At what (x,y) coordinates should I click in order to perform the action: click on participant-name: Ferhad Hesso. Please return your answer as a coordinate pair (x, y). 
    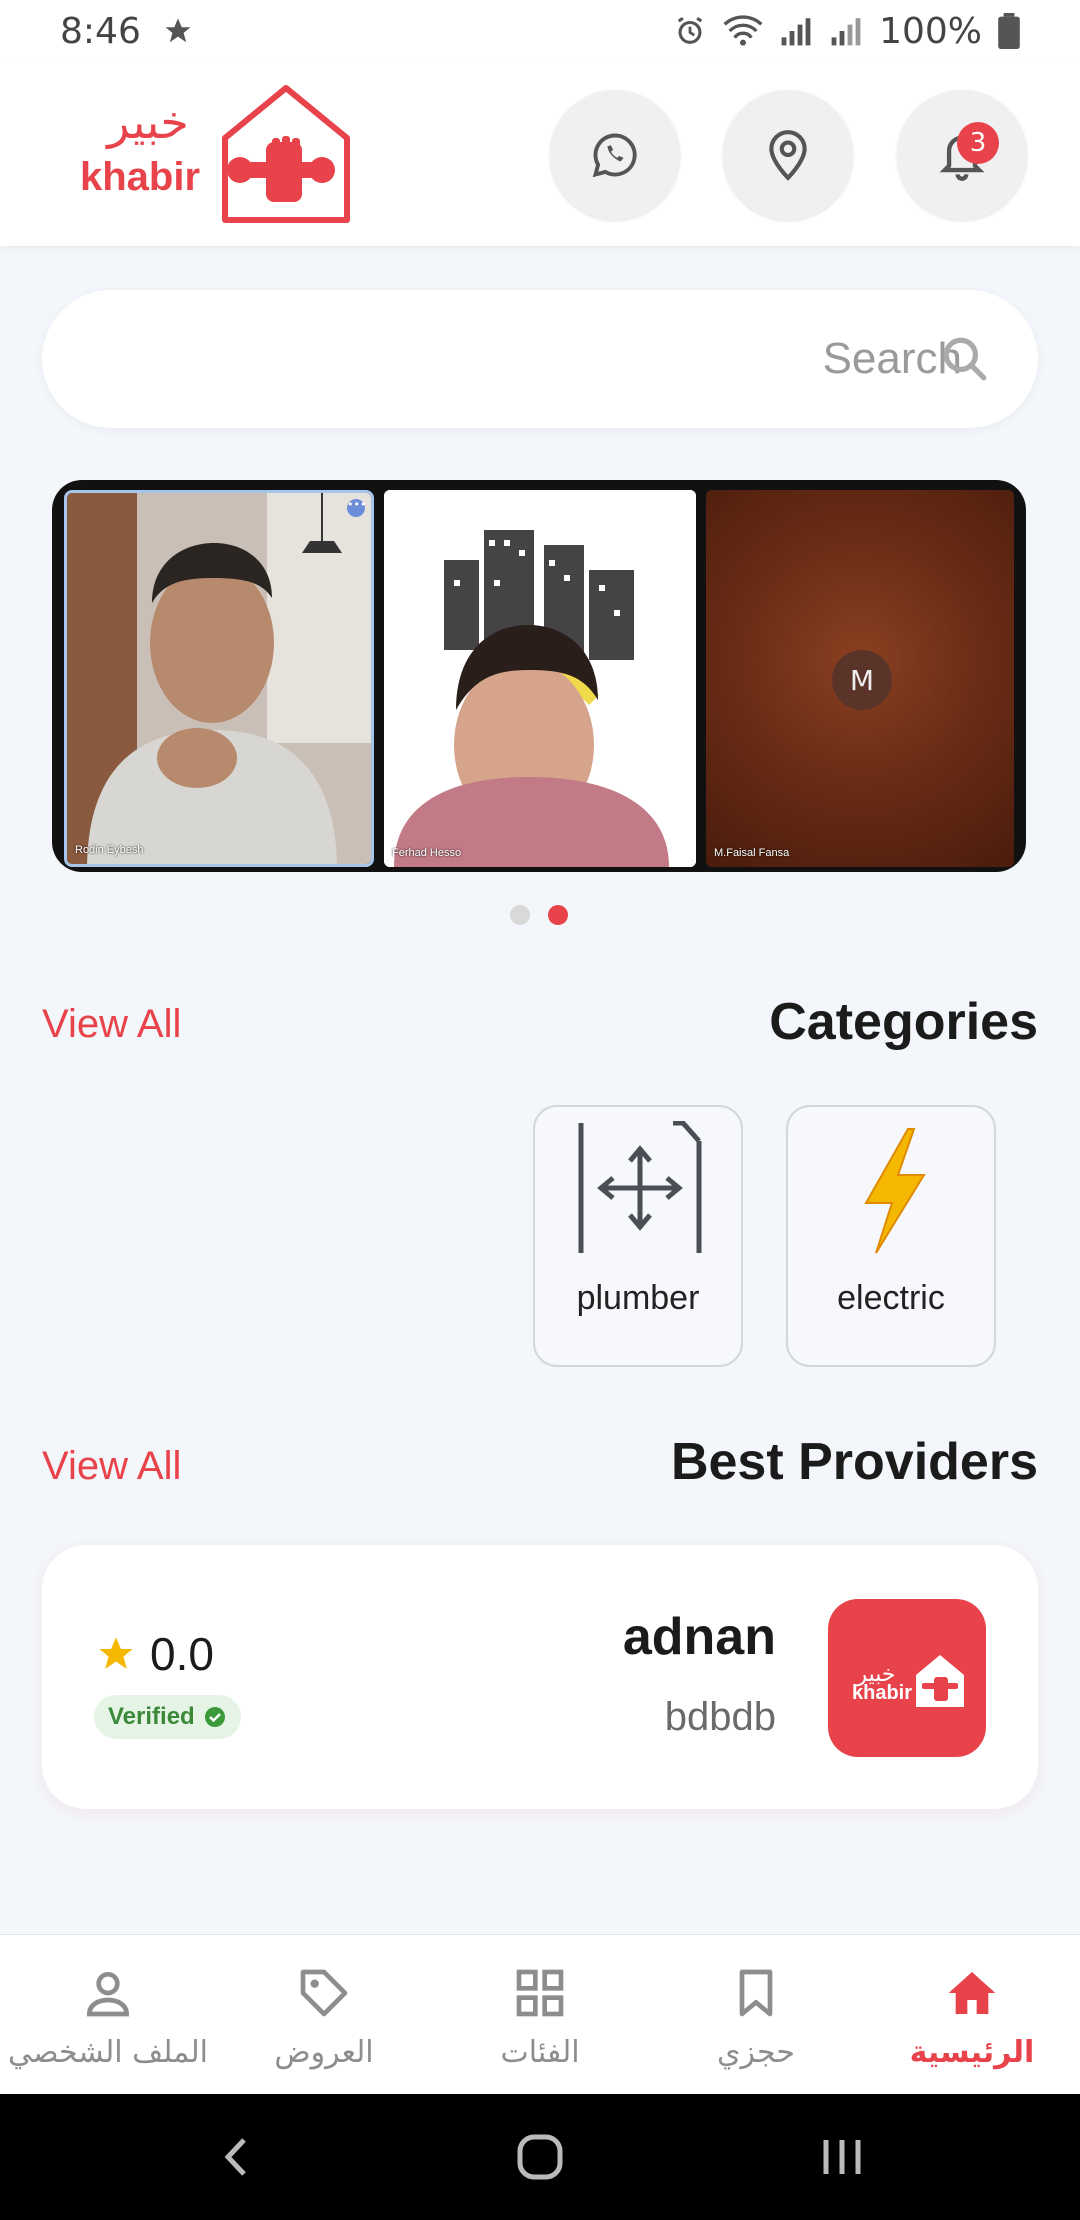
    Looking at the image, I should click on (427, 853).